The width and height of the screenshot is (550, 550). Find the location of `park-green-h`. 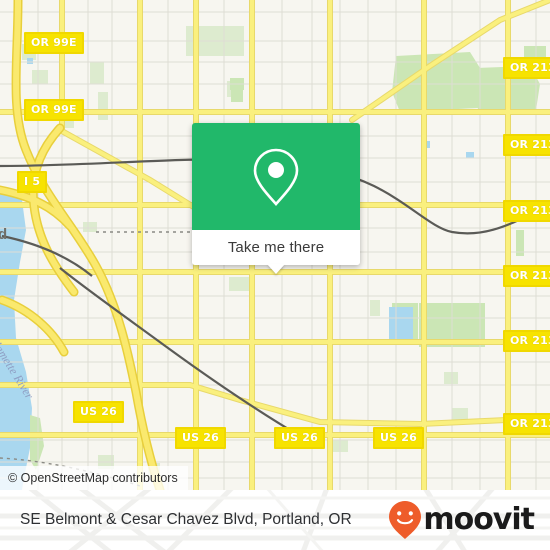

park-green-h is located at coordinates (451, 378).